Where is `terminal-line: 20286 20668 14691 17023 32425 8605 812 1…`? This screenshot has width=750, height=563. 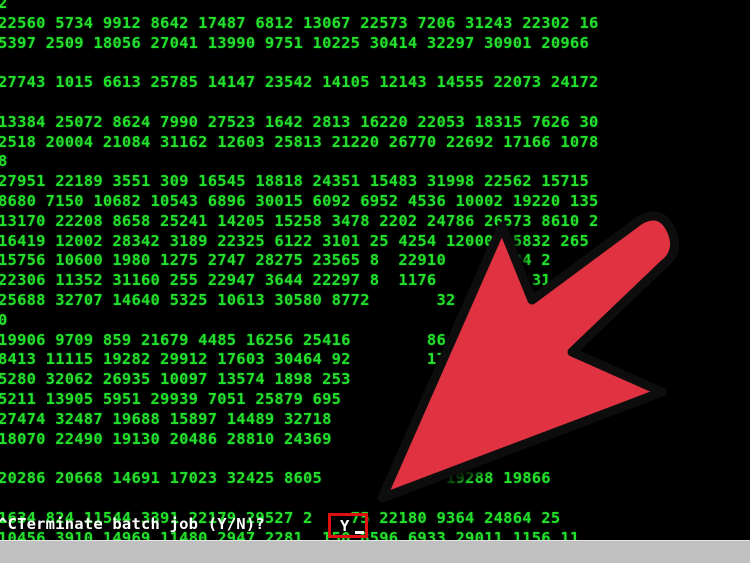
terminal-line: 20286 20668 14691 17023 32425 8605 812 1… is located at coordinates (275, 478).